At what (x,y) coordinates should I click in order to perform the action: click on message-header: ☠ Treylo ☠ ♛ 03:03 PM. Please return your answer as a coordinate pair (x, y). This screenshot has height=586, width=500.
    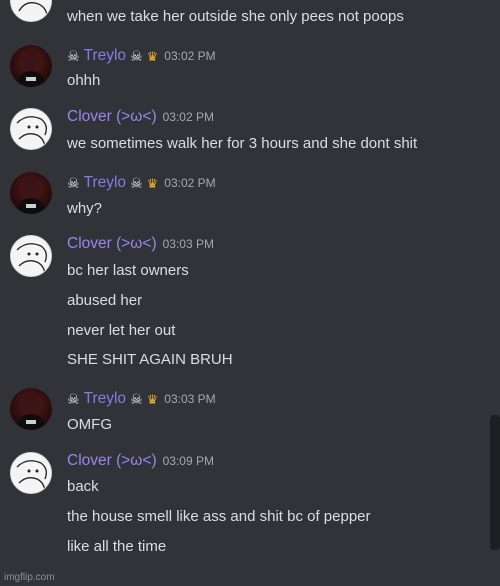
    Looking at the image, I should click on (141, 399).